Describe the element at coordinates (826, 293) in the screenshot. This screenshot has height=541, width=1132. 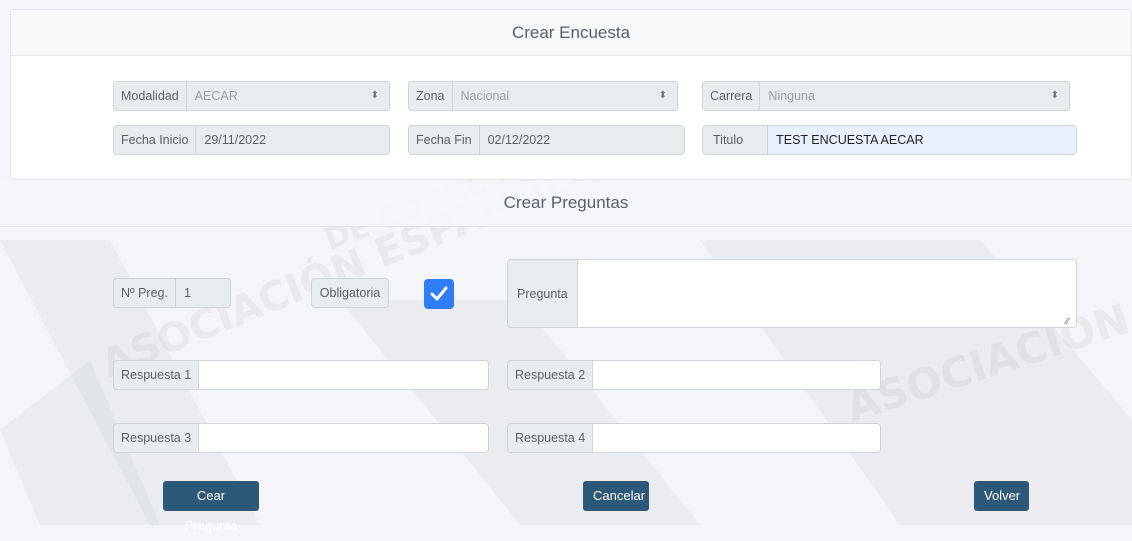
I see `pregunta-textarea` at that location.